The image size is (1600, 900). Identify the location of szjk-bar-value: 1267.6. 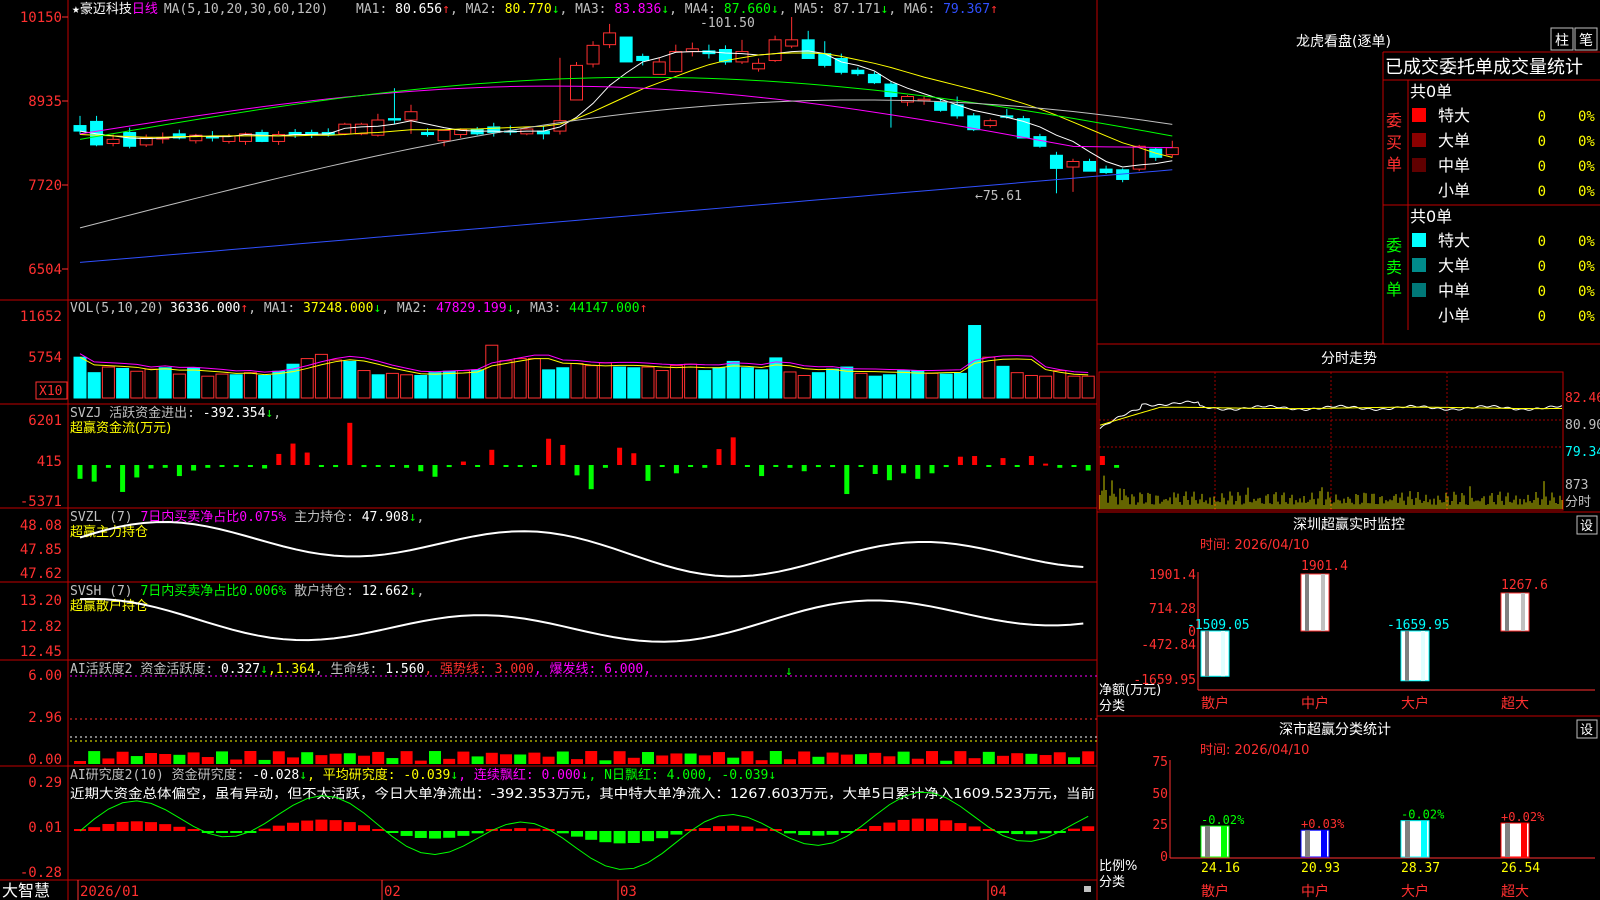
(1524, 585).